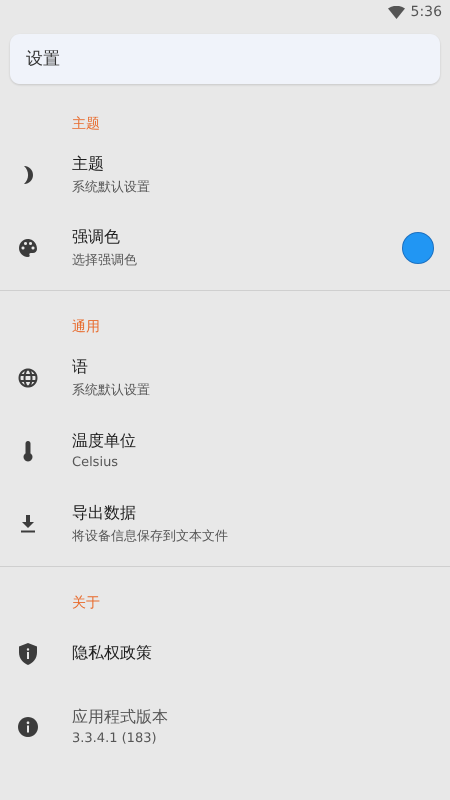  What do you see at coordinates (225, 59) in the screenshot?
I see `search-field: 设置` at bounding box center [225, 59].